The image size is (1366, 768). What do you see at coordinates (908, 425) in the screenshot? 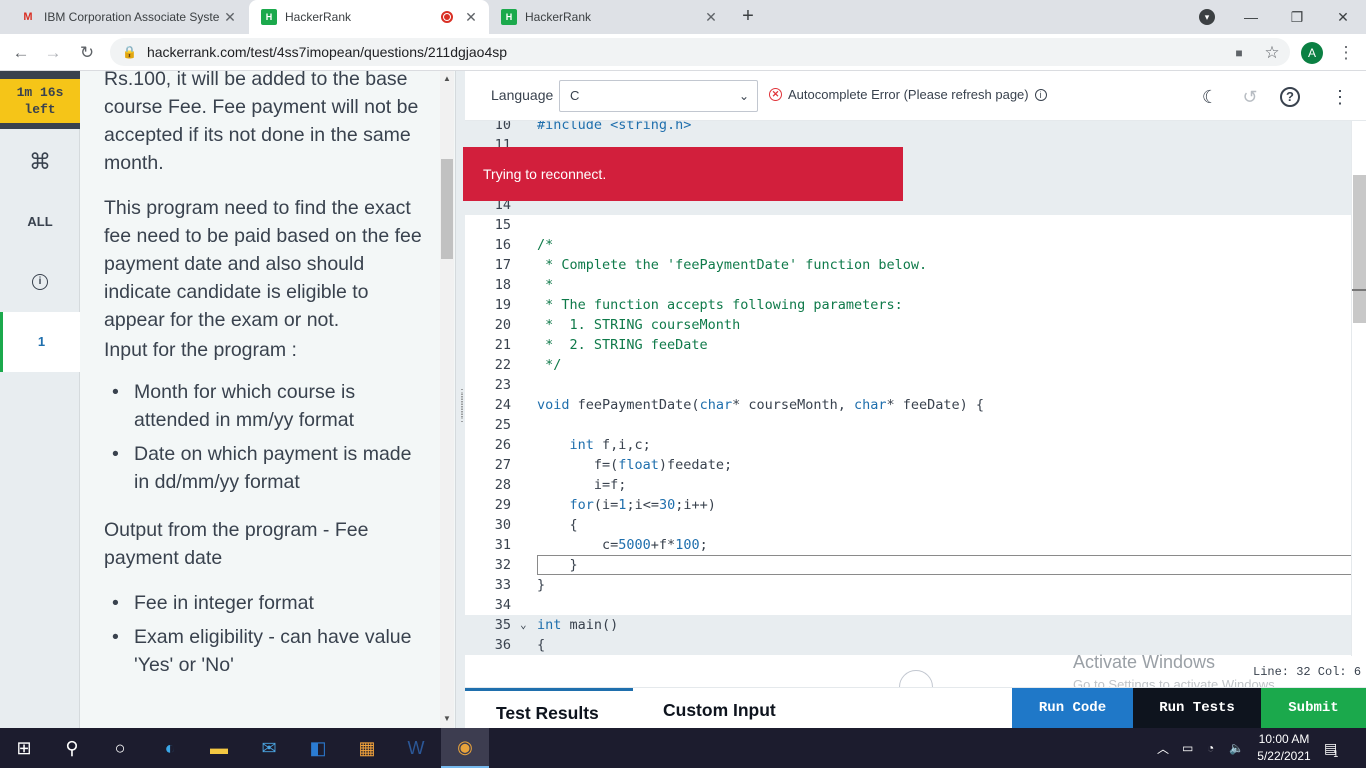
I see `code-line: 25` at bounding box center [908, 425].